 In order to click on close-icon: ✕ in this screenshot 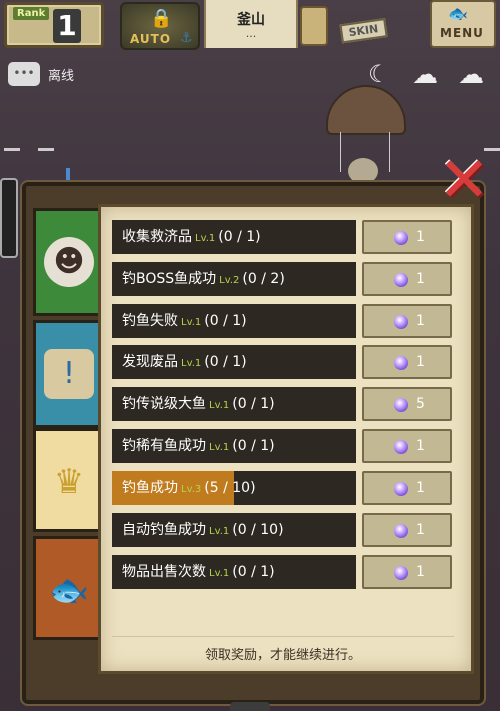, I will do `click(464, 179)`.